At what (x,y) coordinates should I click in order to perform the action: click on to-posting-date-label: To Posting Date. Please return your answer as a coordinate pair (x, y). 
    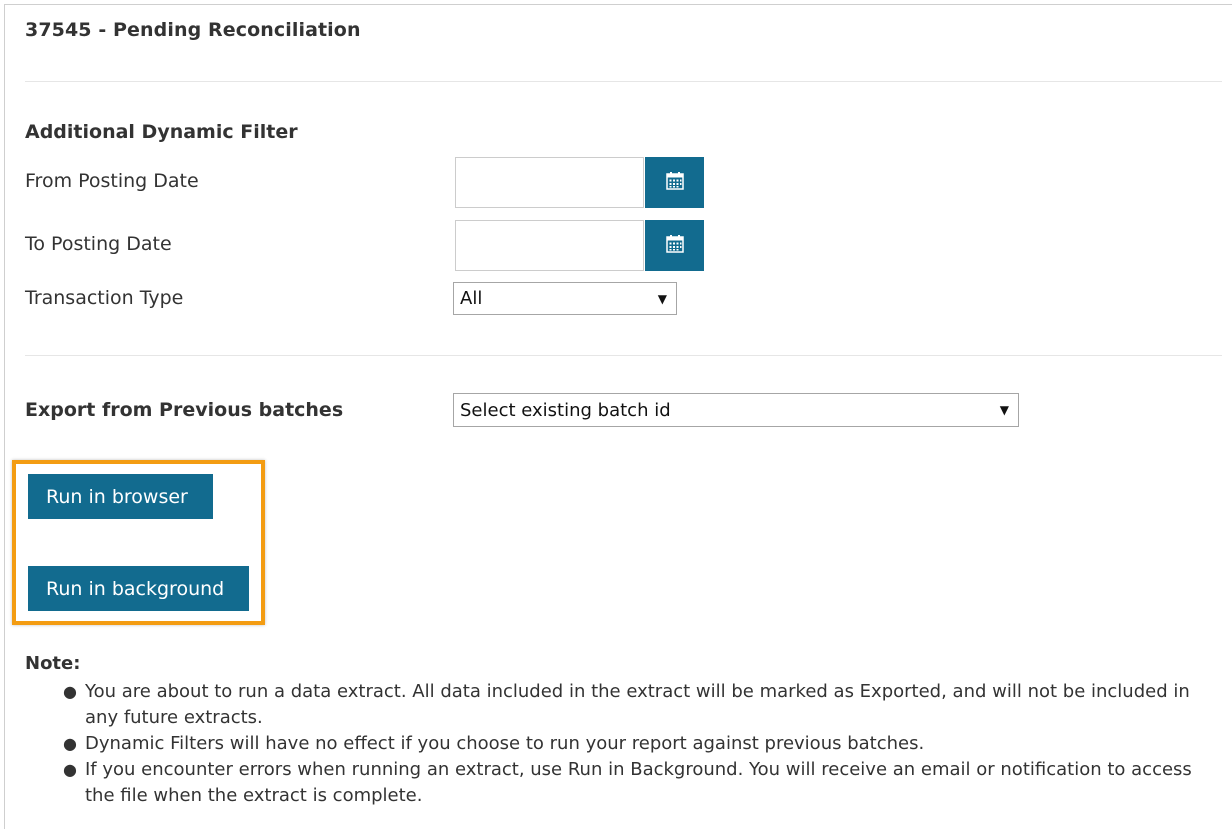
    Looking at the image, I should click on (98, 244).